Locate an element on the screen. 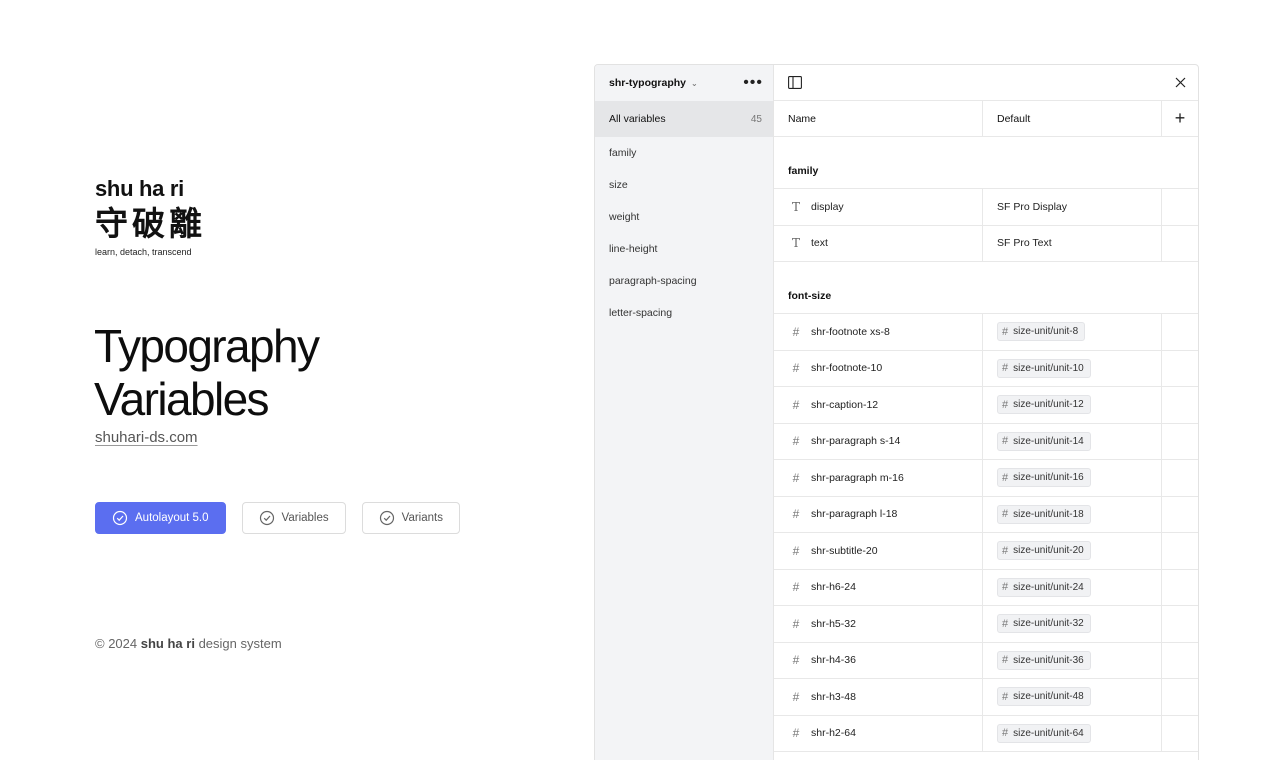  variable-value-cell: # size-unit/unit-48 is located at coordinates (1072, 697).